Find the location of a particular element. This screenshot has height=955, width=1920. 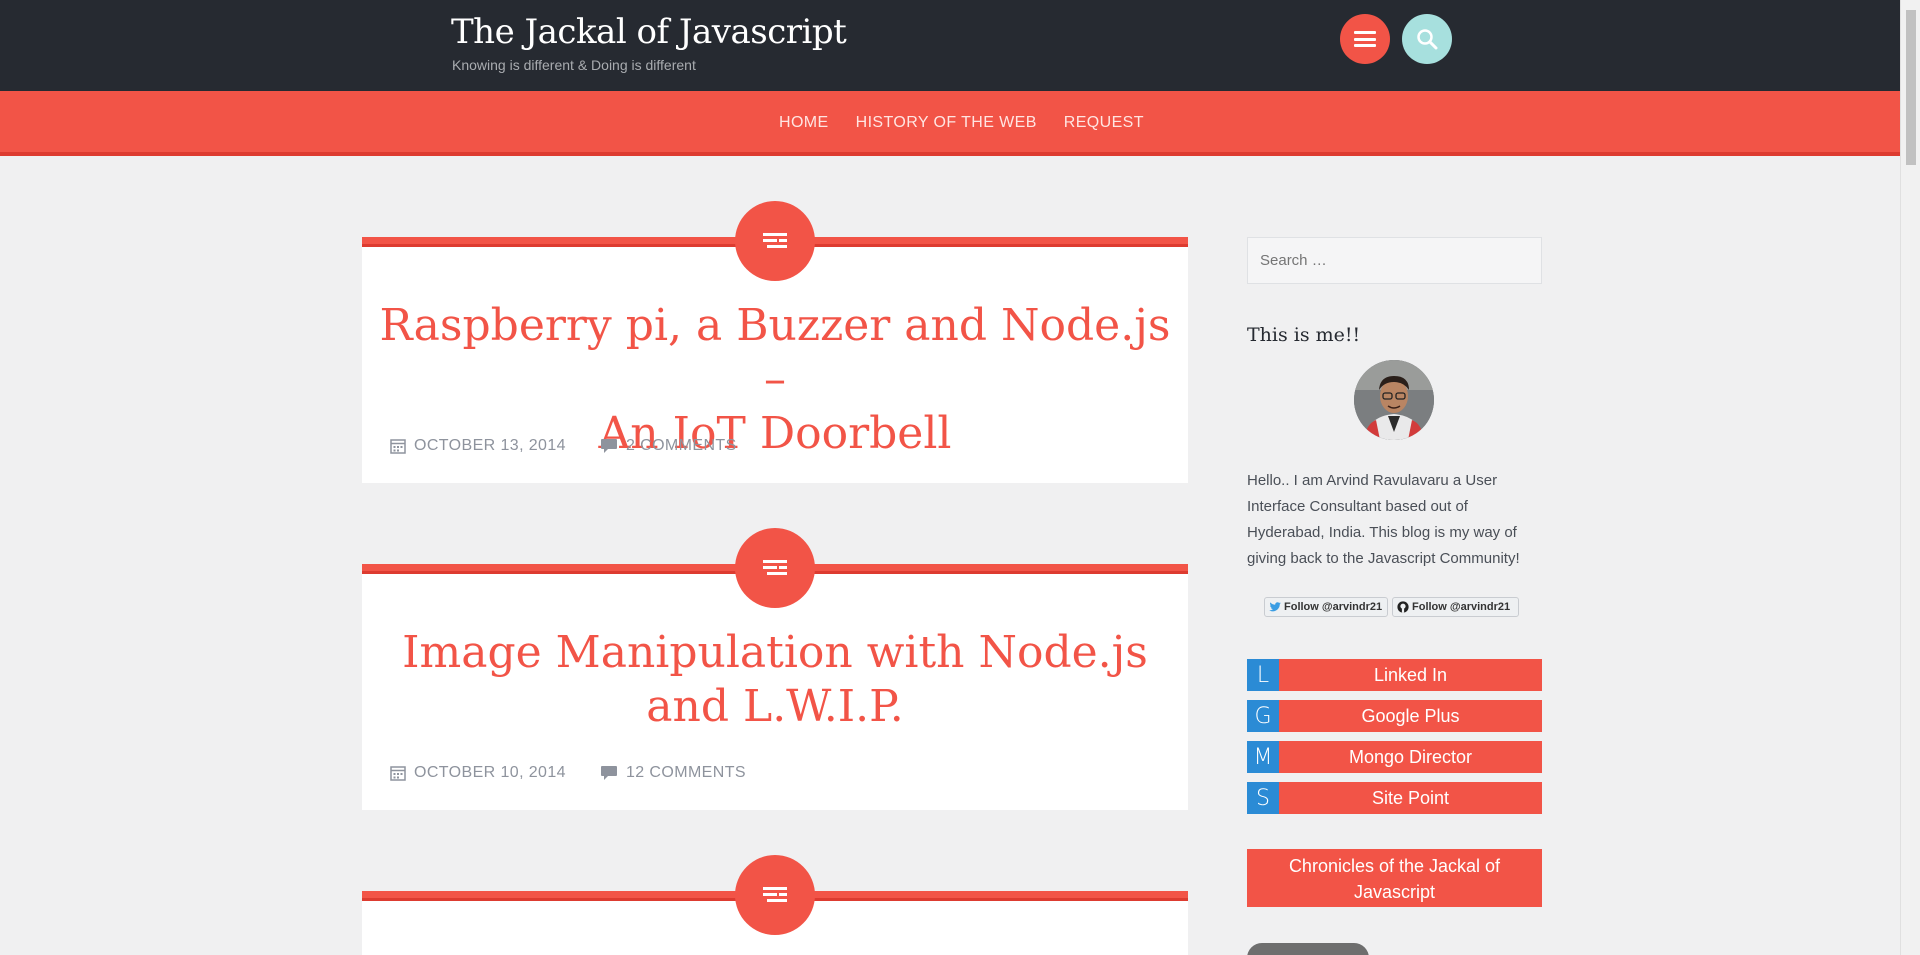

github-icon is located at coordinates (1403, 607).